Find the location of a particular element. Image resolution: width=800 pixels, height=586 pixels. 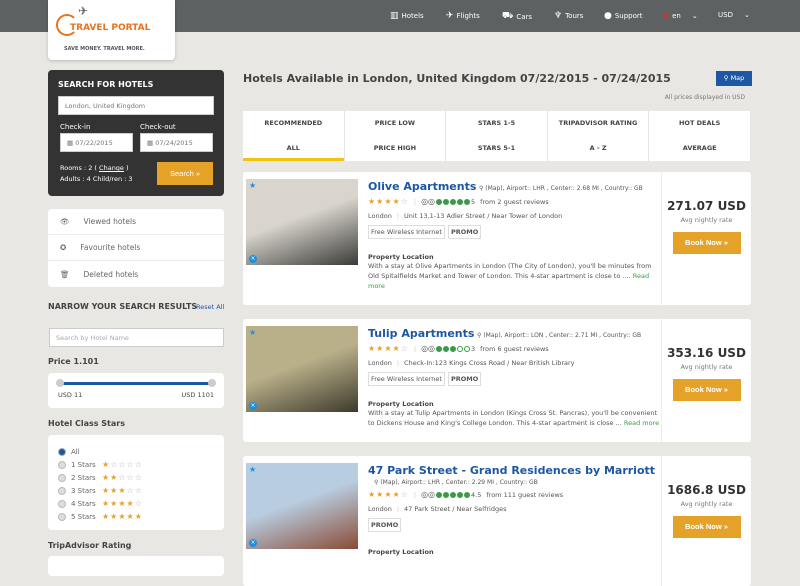

nav-label: Support is located at coordinates (628, 16).